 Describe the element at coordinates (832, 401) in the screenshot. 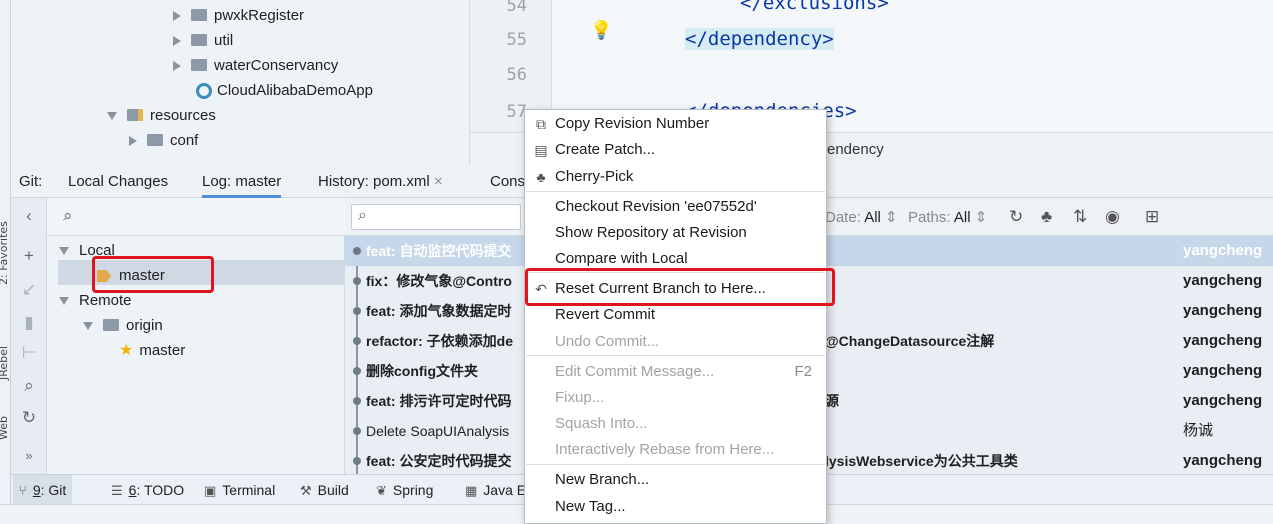

I see `commit-message-tail: 源` at that location.